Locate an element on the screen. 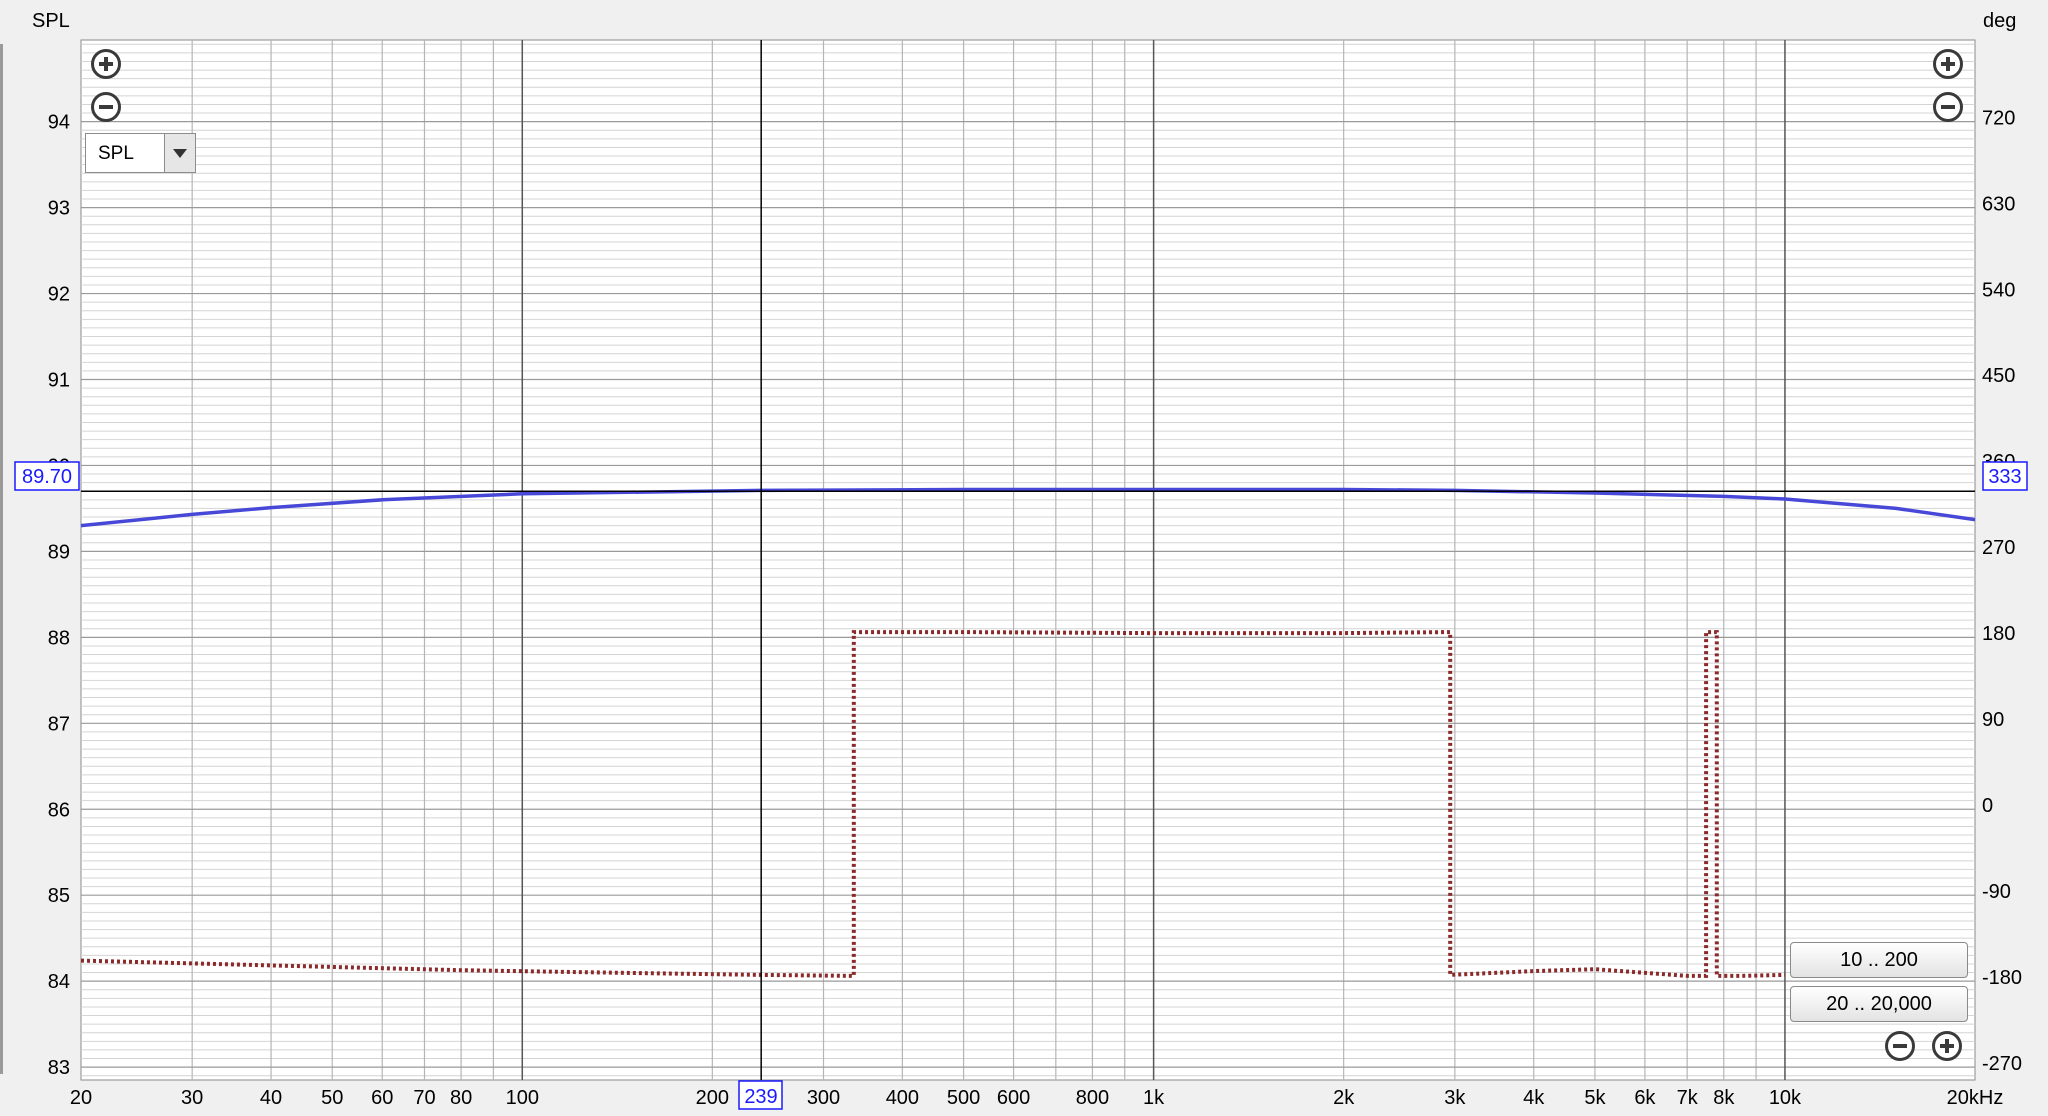 This screenshot has height=1116, width=2048. frequency-tick-label: 8k is located at coordinates (1724, 1098).